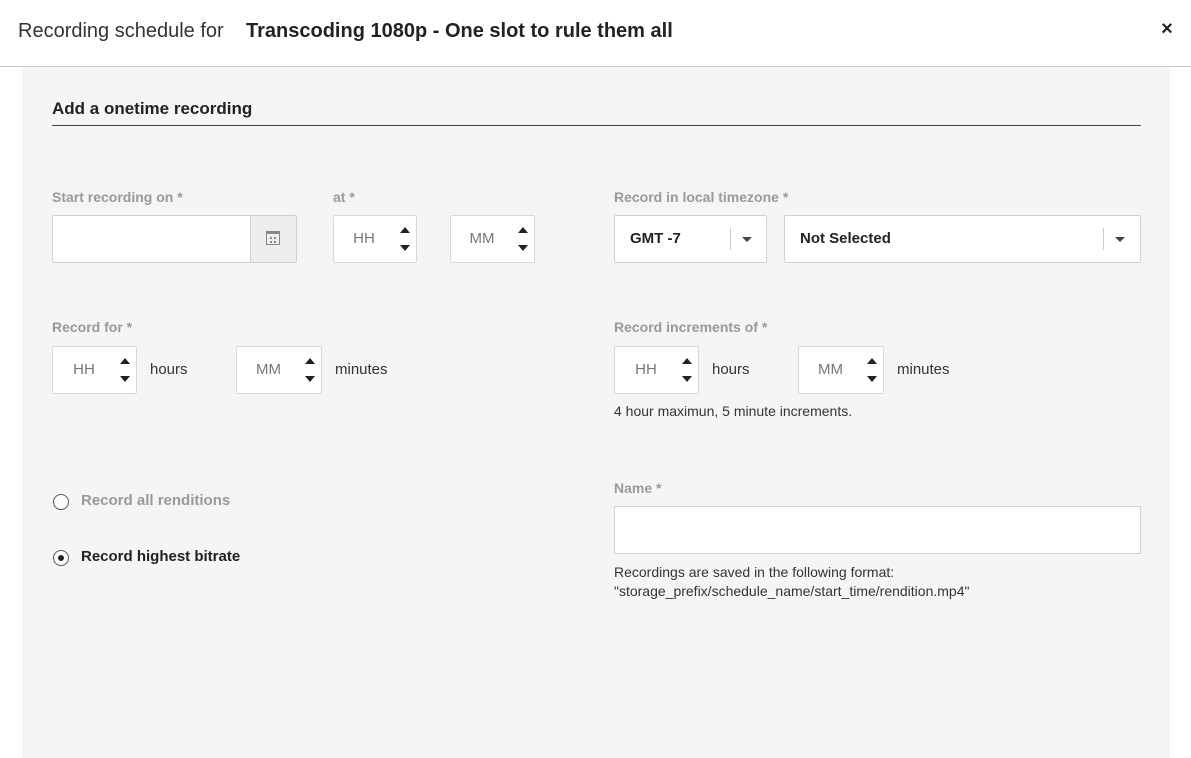 Image resolution: width=1191 pixels, height=758 pixels. Describe the element at coordinates (121, 31) in the screenshot. I see `modal-title-prefix: Recording schedule for` at that location.